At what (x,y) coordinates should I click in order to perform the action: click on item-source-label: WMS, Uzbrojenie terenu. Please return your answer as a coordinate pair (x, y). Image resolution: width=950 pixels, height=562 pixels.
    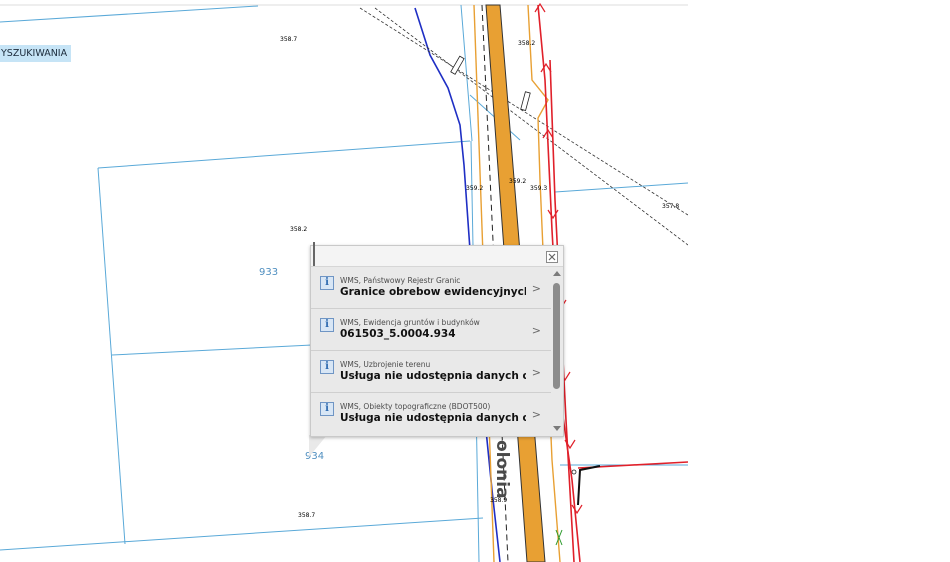
    Looking at the image, I should click on (385, 364).